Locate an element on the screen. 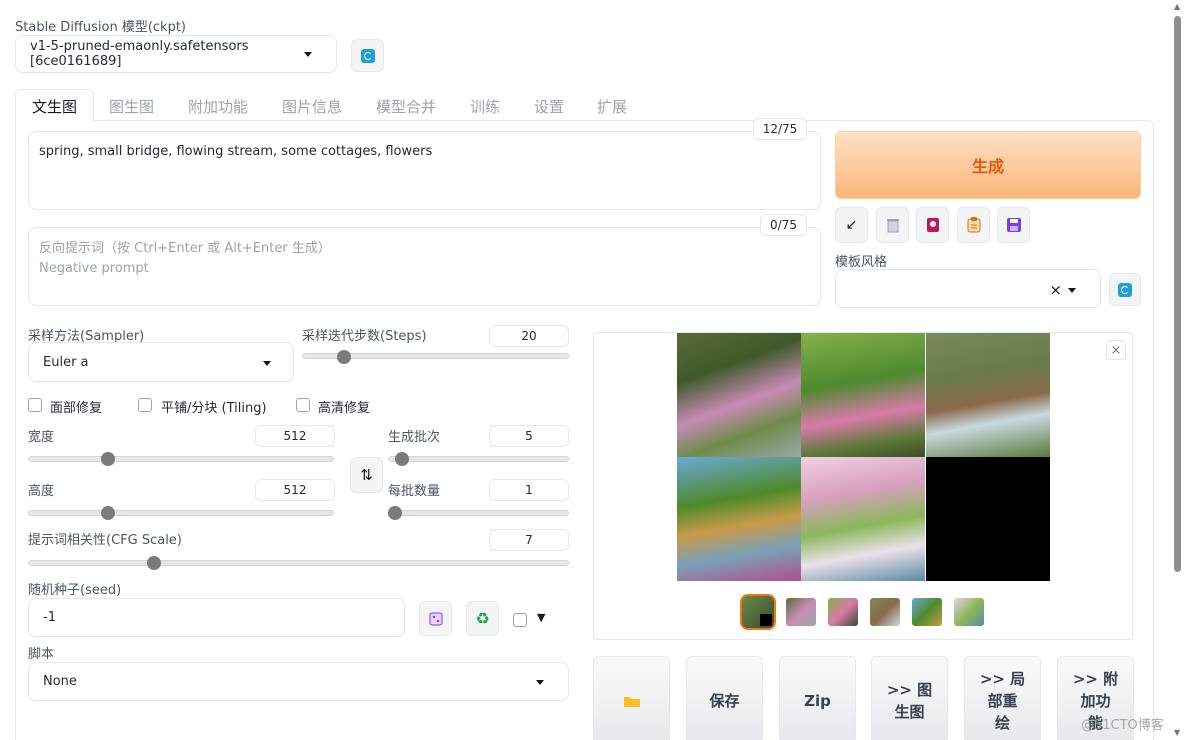 This screenshot has width=1184, height=740. steps-label: 采样迭代步数(Steps) is located at coordinates (364, 336).